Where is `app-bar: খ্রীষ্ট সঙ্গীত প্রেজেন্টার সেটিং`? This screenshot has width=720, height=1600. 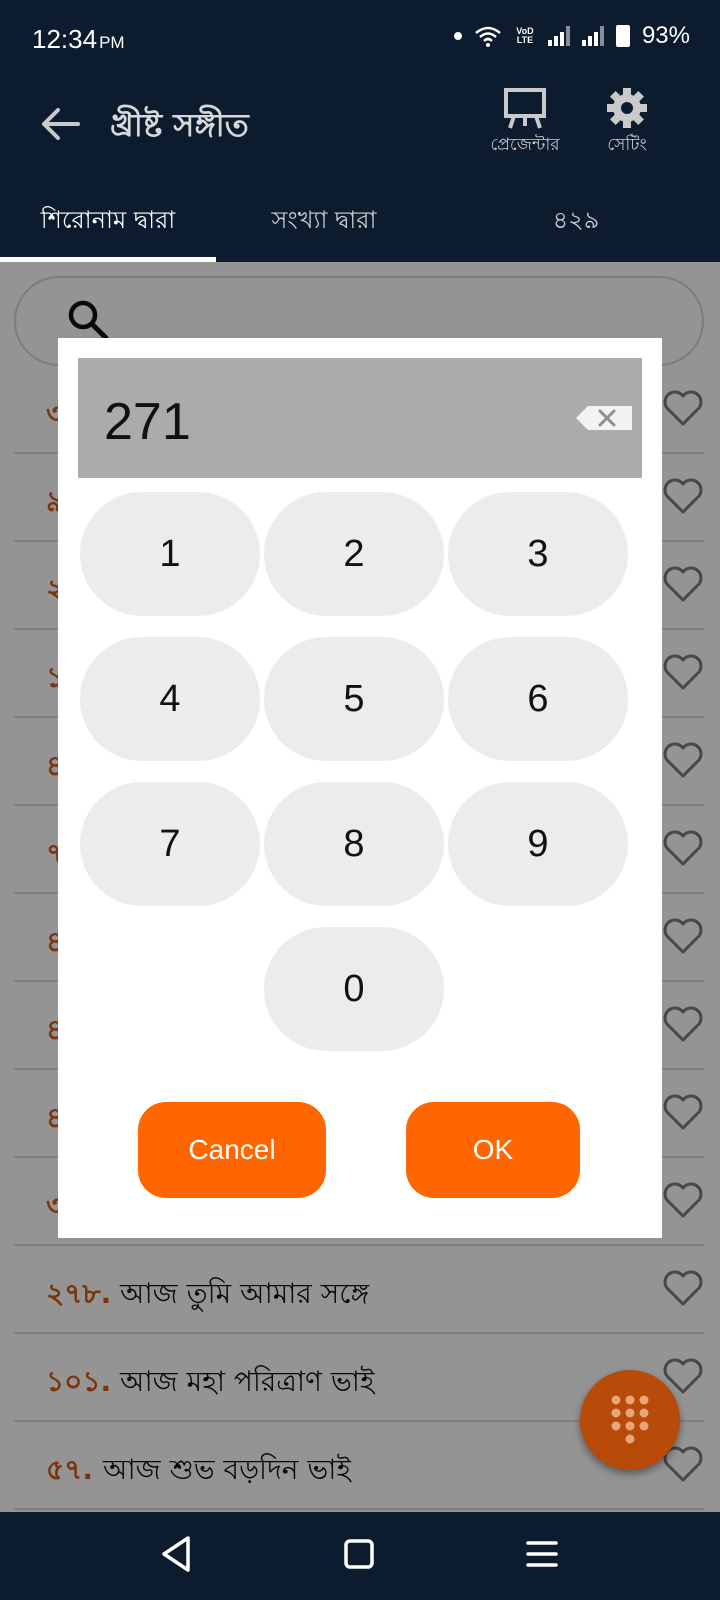 app-bar: খ্রীষ্ট সঙ্গীত প্রেজেন্টার সেটিং is located at coordinates (360, 130).